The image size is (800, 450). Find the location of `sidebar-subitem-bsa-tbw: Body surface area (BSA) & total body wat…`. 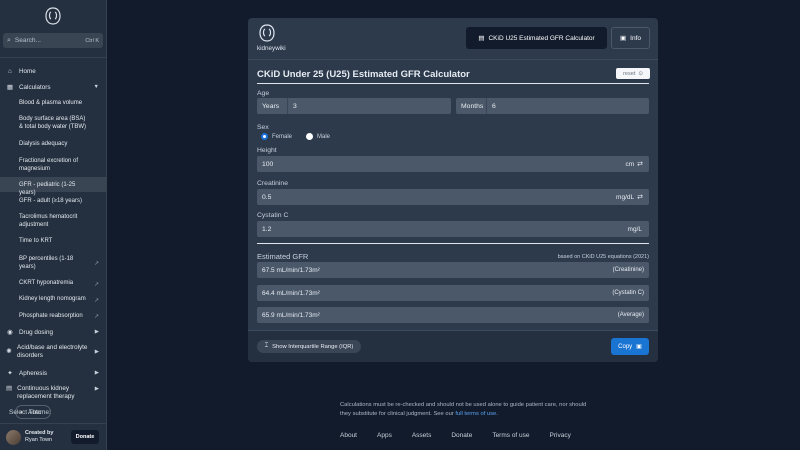

sidebar-subitem-bsa-tbw: Body surface area (BSA) & total body wat… is located at coordinates (53, 124).